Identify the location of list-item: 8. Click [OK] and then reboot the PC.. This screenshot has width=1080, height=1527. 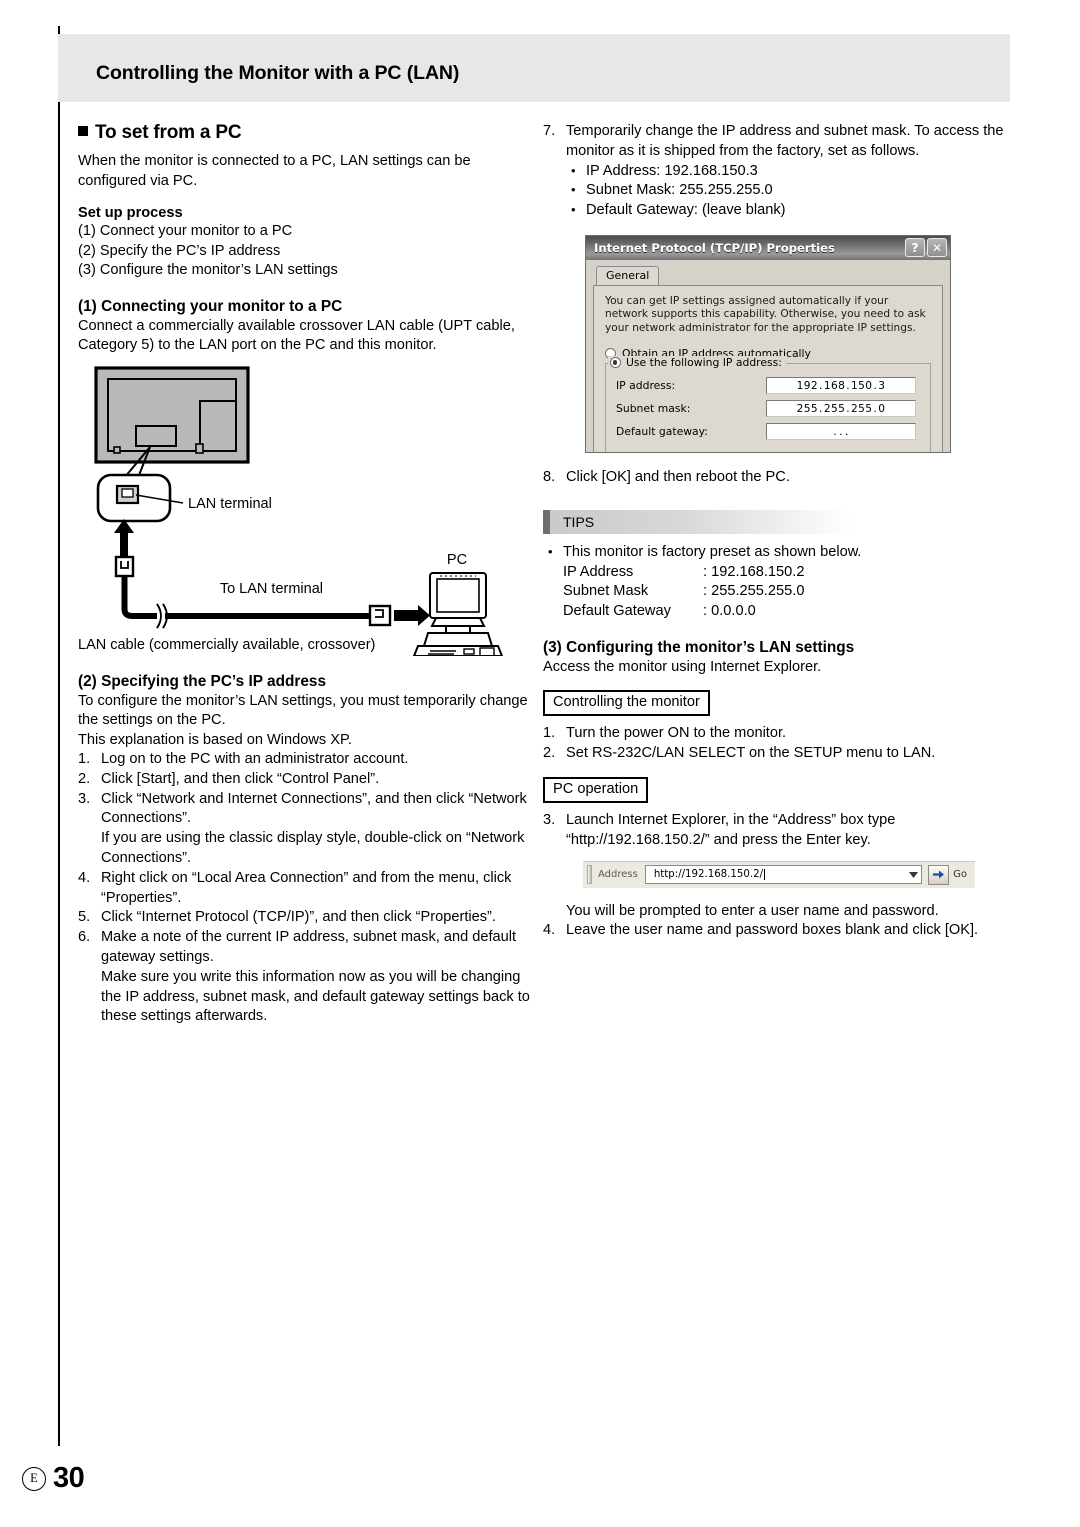
(778, 478).